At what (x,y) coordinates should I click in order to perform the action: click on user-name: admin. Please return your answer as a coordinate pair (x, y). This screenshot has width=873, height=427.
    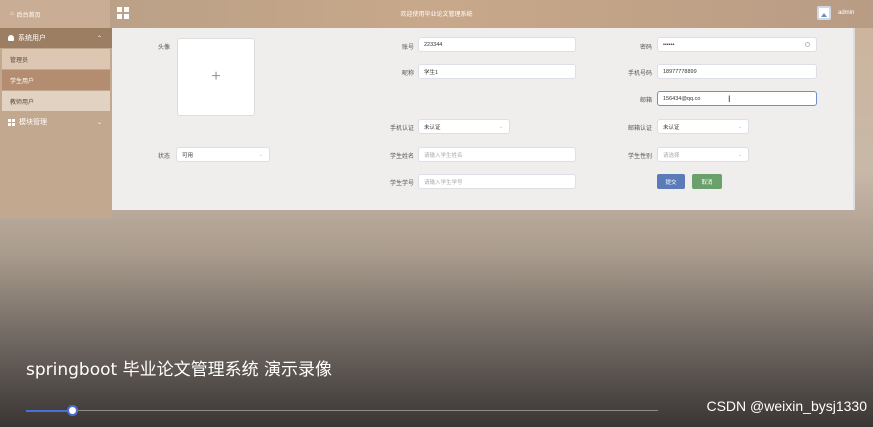
    Looking at the image, I should click on (846, 13).